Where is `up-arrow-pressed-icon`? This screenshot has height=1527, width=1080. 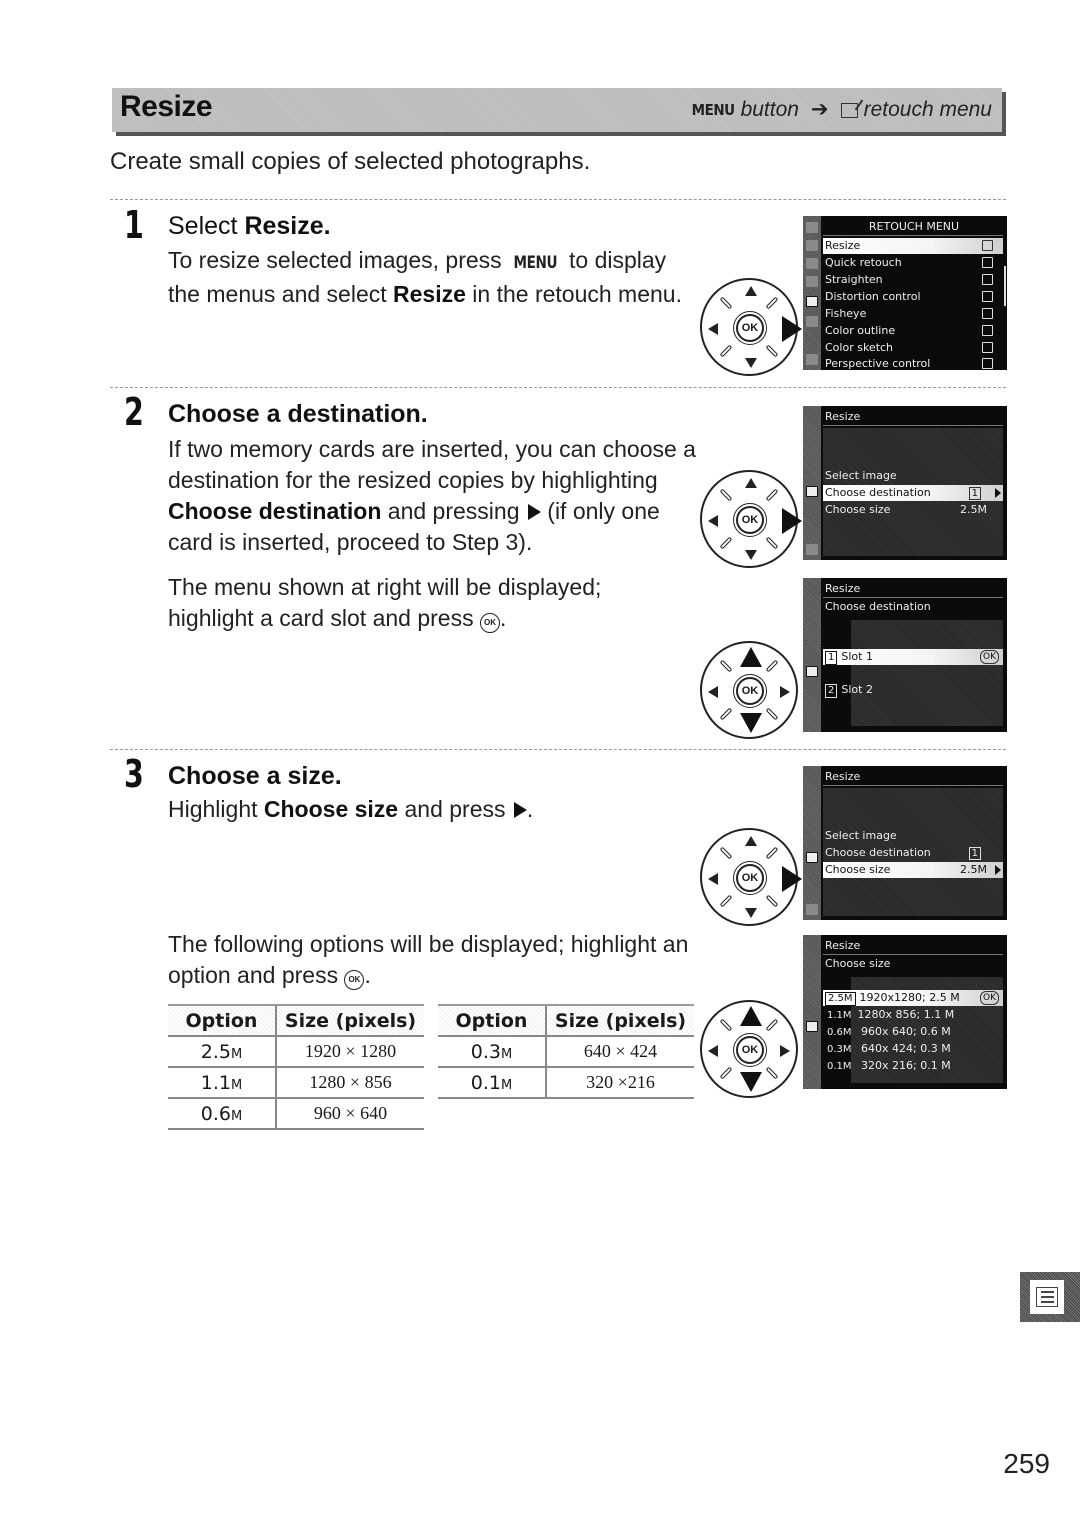 up-arrow-pressed-icon is located at coordinates (751, 1016).